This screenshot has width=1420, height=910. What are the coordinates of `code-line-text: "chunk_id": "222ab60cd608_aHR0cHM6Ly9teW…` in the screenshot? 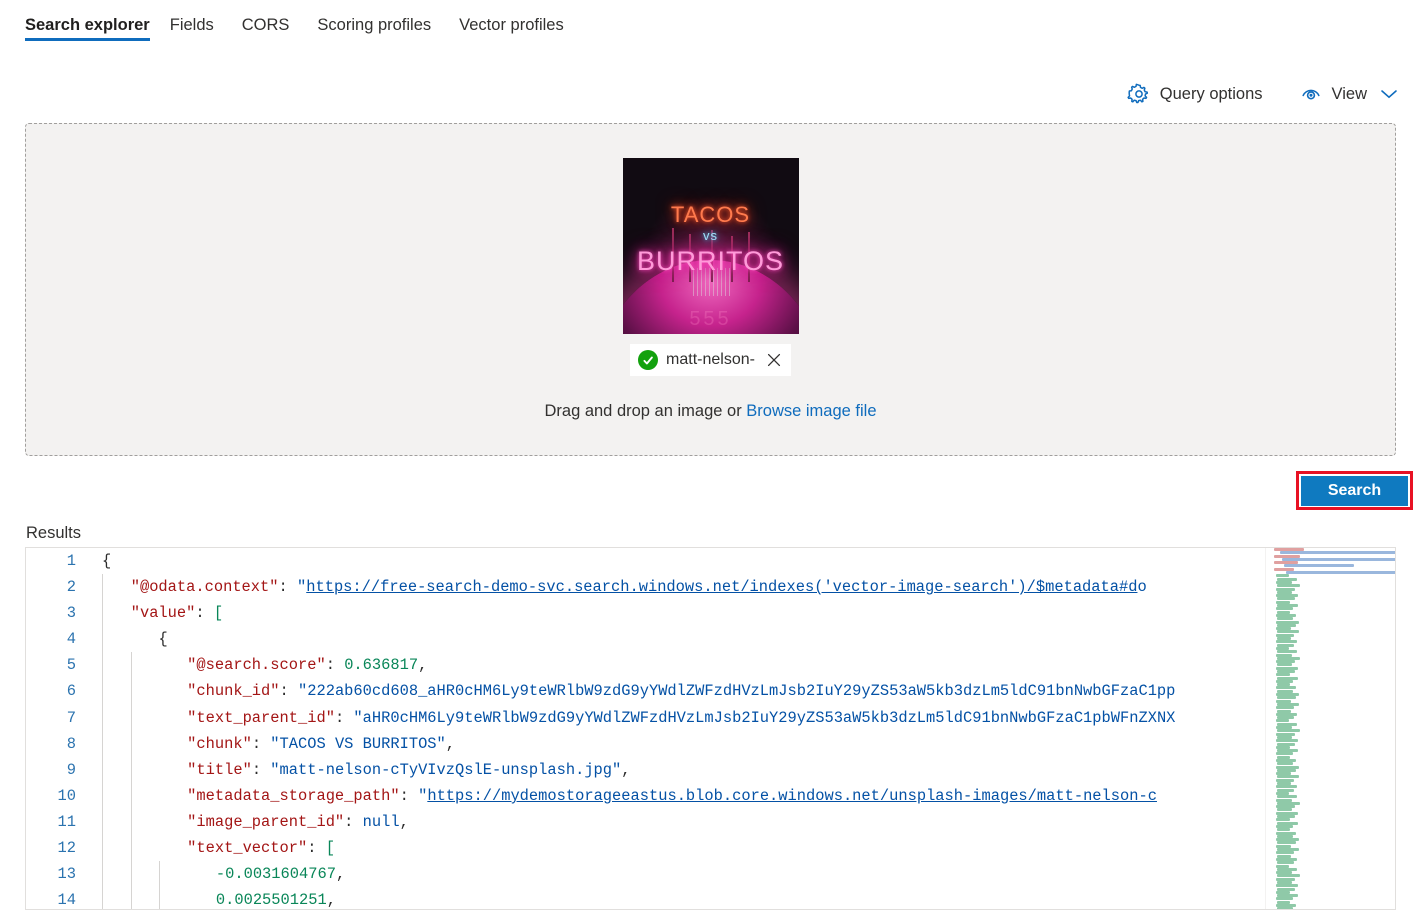 It's located at (632, 691).